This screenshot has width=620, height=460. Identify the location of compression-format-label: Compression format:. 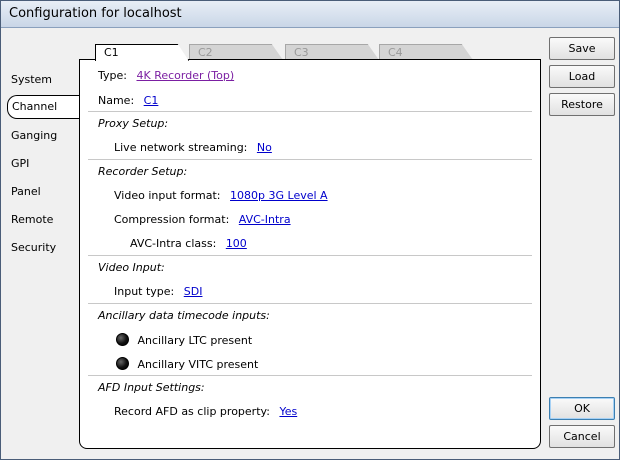
(172, 219).